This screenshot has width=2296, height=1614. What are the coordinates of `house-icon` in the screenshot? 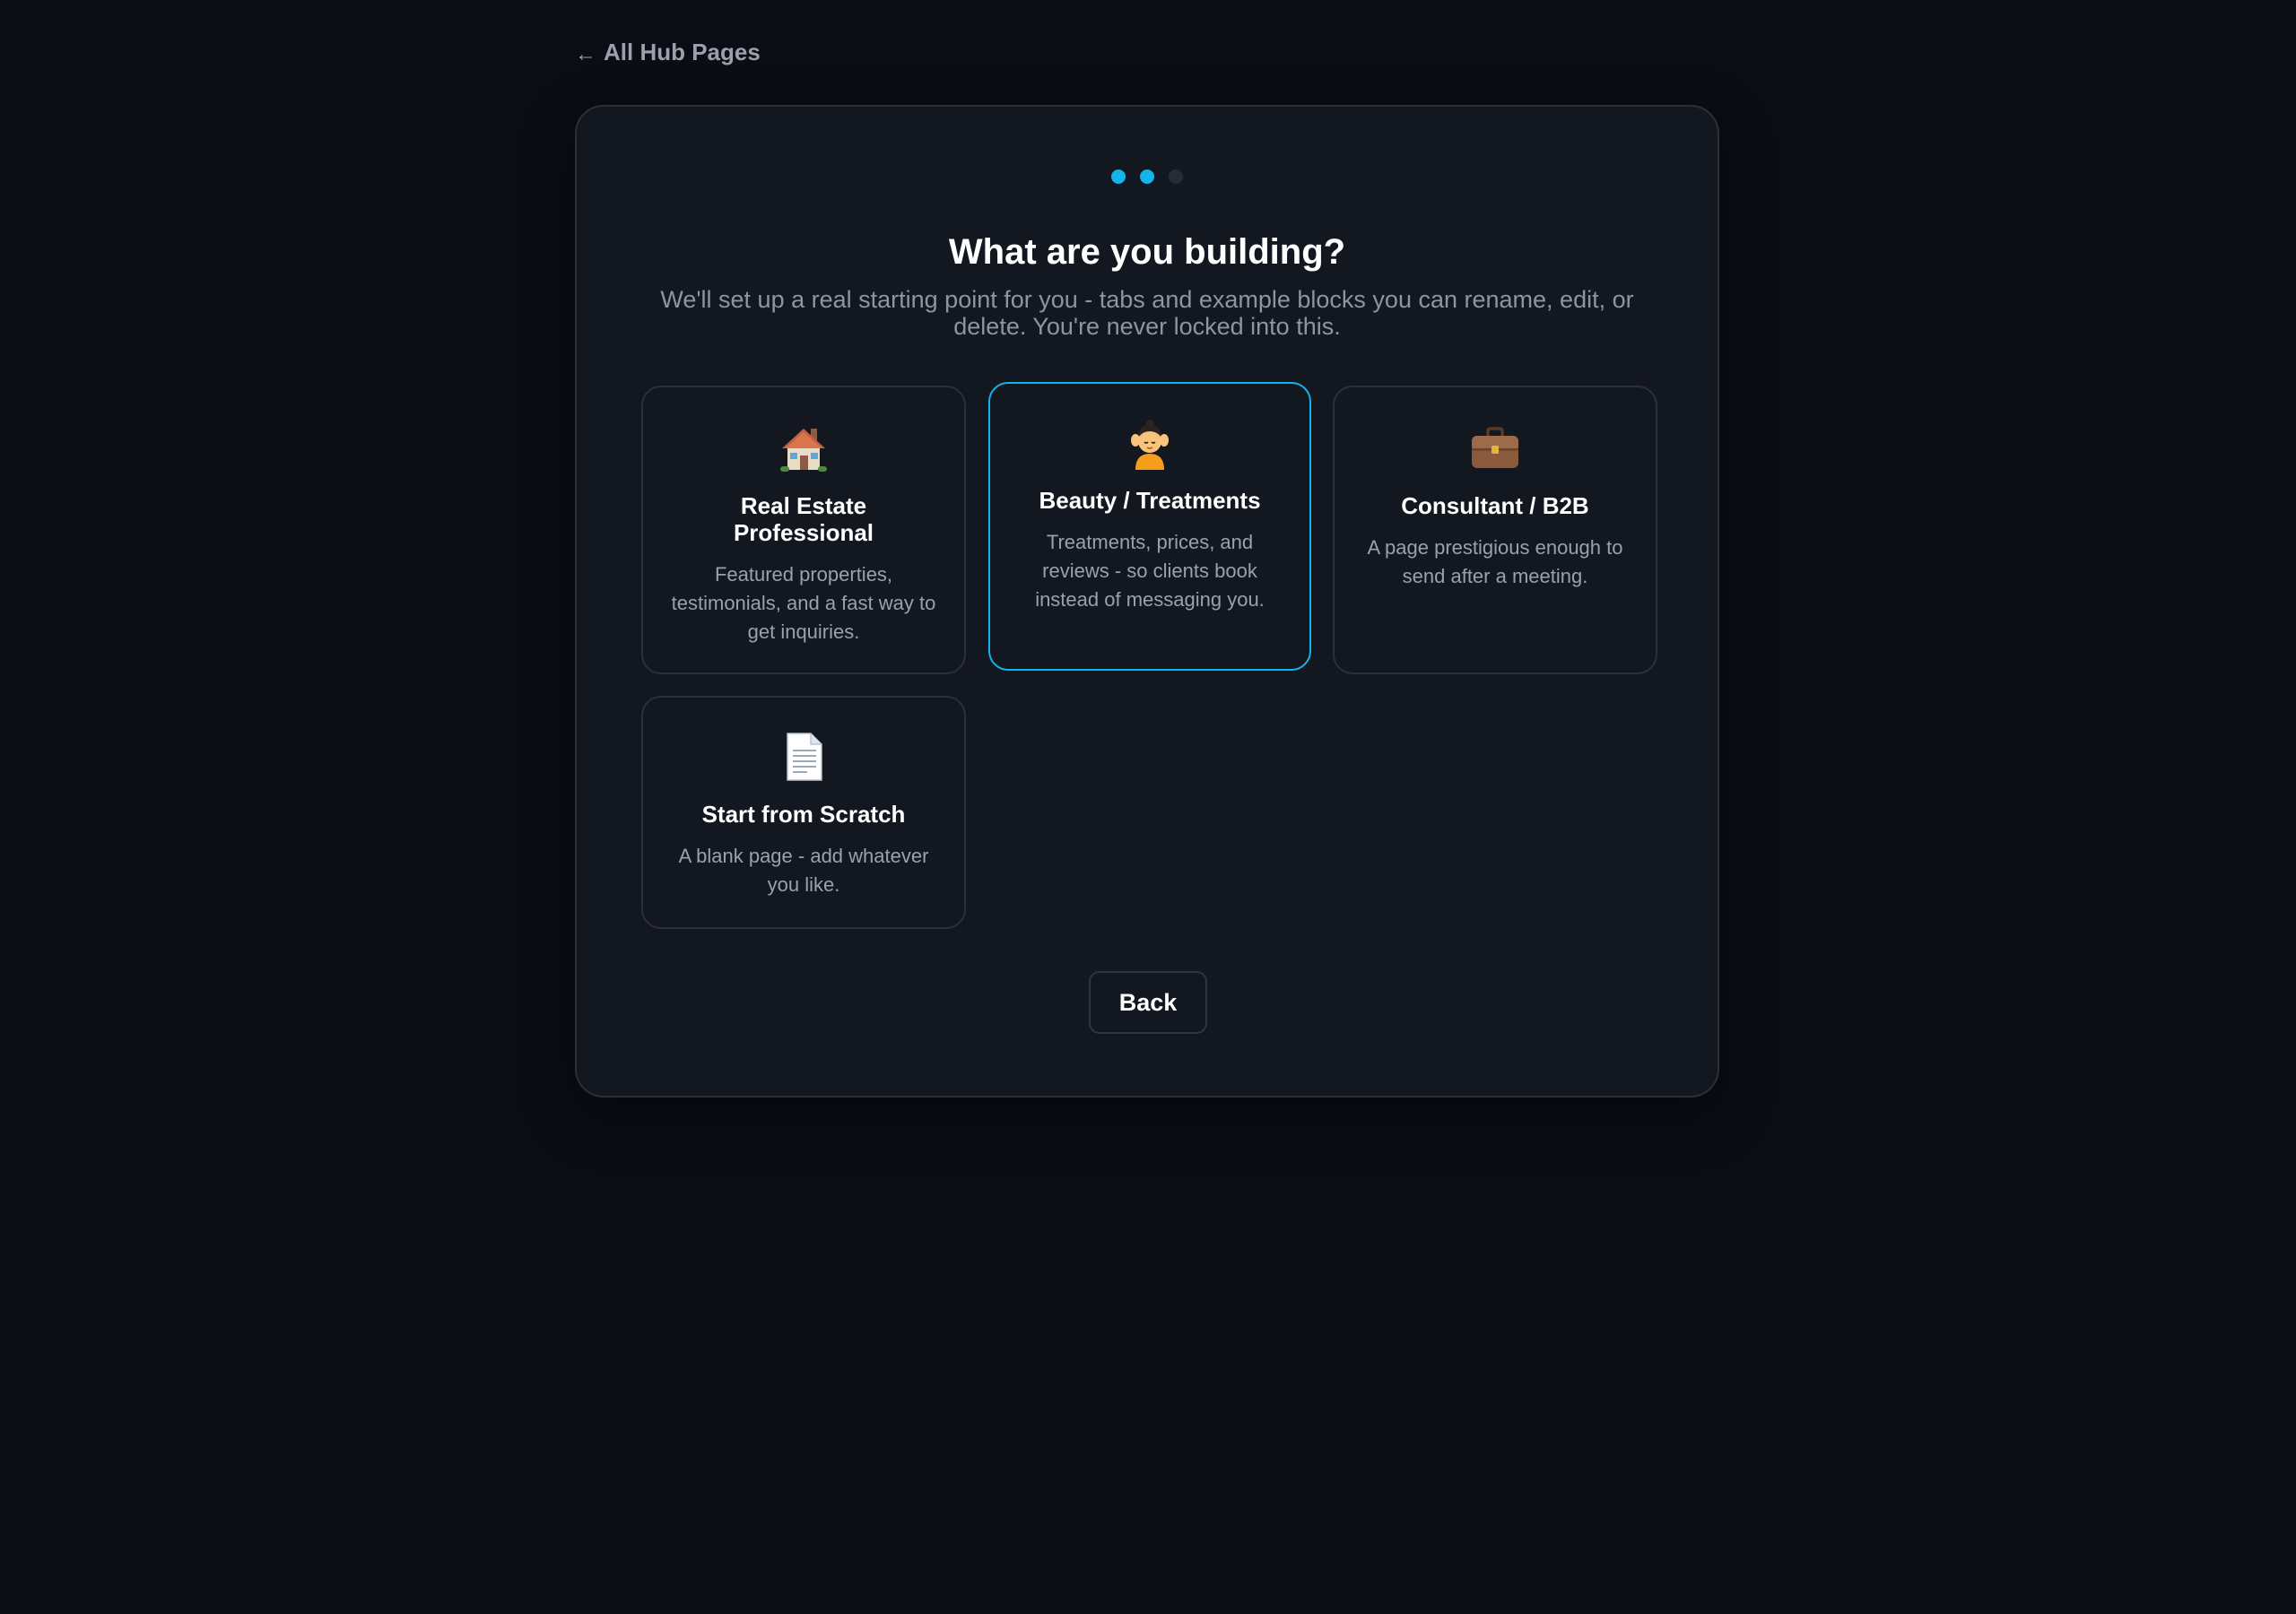 It's located at (804, 448).